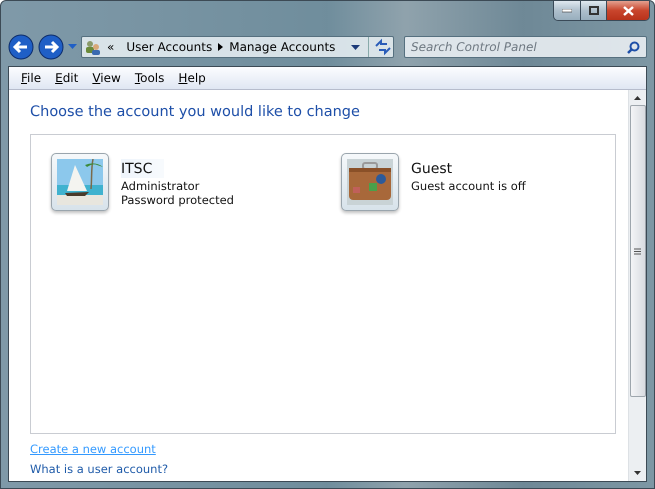 Image resolution: width=655 pixels, height=489 pixels. What do you see at coordinates (93, 47) in the screenshot?
I see `users-icon` at bounding box center [93, 47].